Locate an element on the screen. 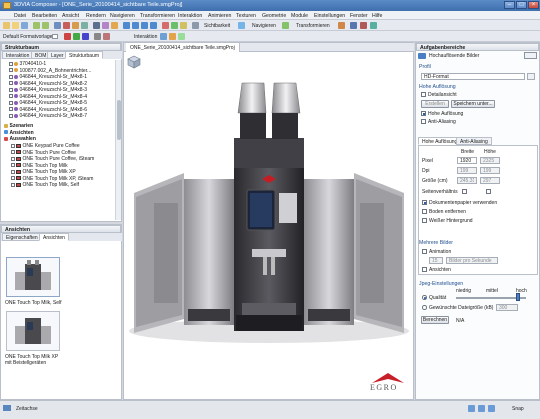  dateigroesse-field is located at coordinates (507, 307).